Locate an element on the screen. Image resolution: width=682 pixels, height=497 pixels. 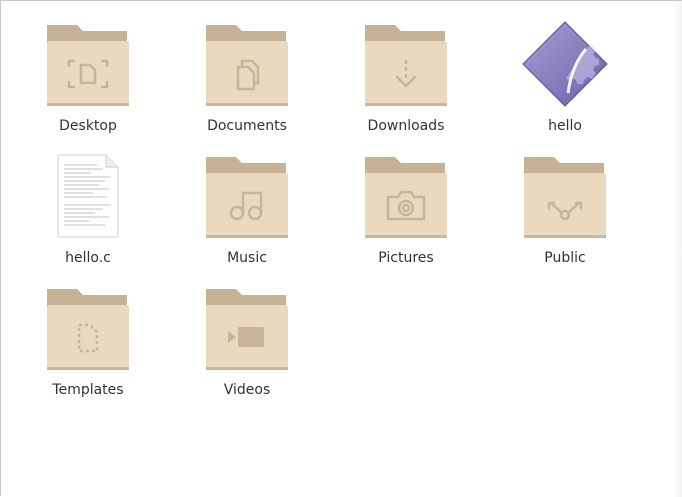
file-item-public: Public is located at coordinates (565, 201).